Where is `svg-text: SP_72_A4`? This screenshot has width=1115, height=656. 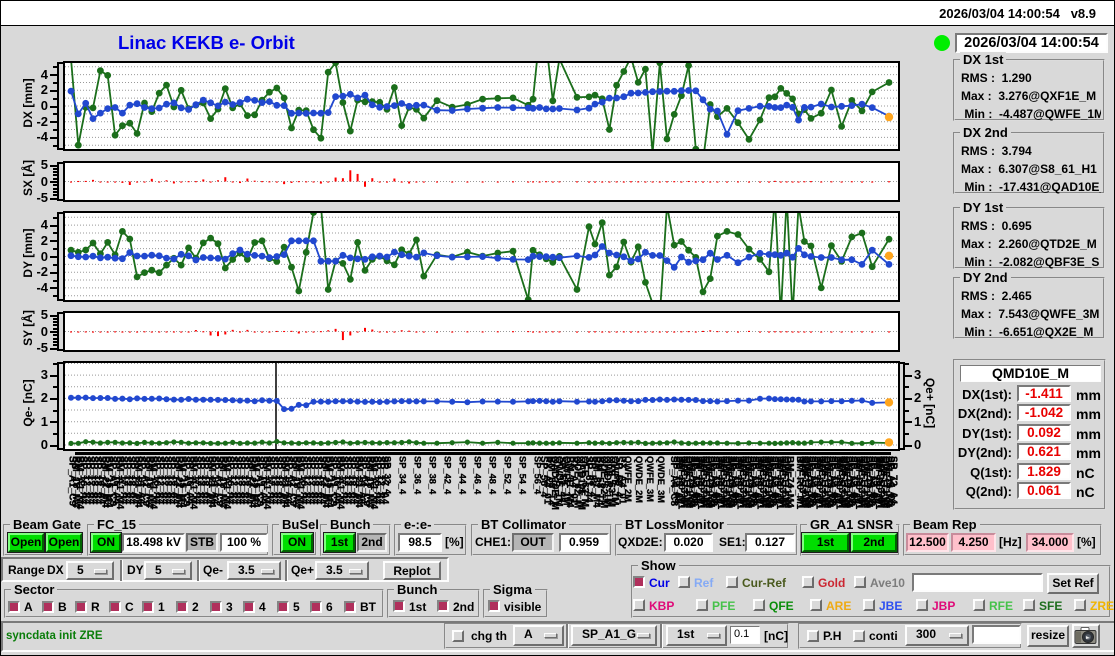
svg-text: SP_72_A4 is located at coordinates (893, 480).